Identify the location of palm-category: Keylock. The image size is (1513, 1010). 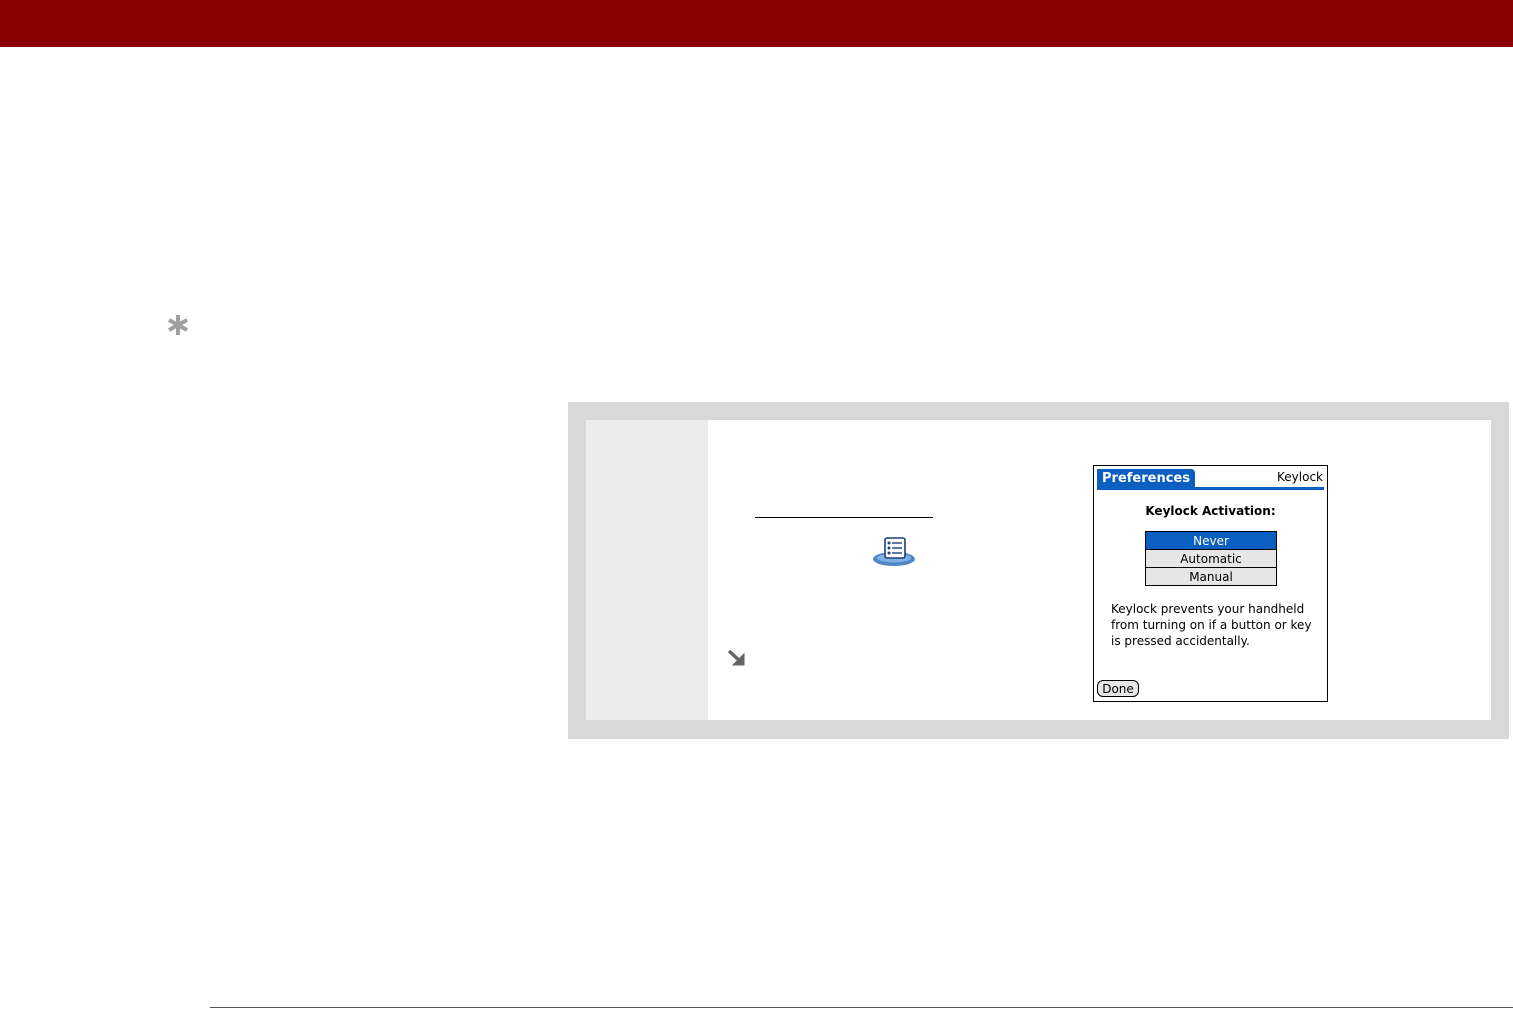
(1300, 477).